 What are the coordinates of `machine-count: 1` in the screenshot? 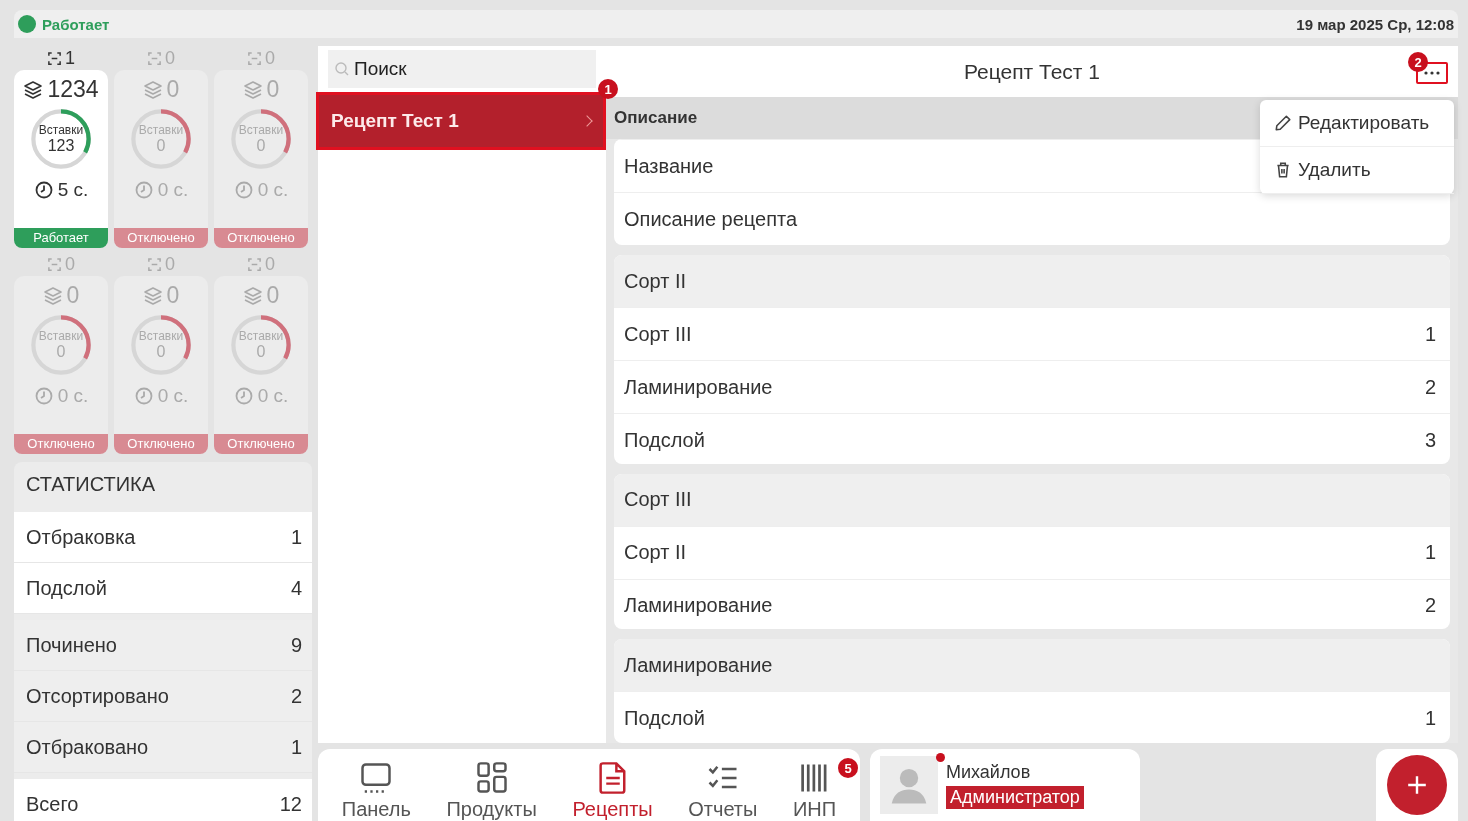 It's located at (70, 58).